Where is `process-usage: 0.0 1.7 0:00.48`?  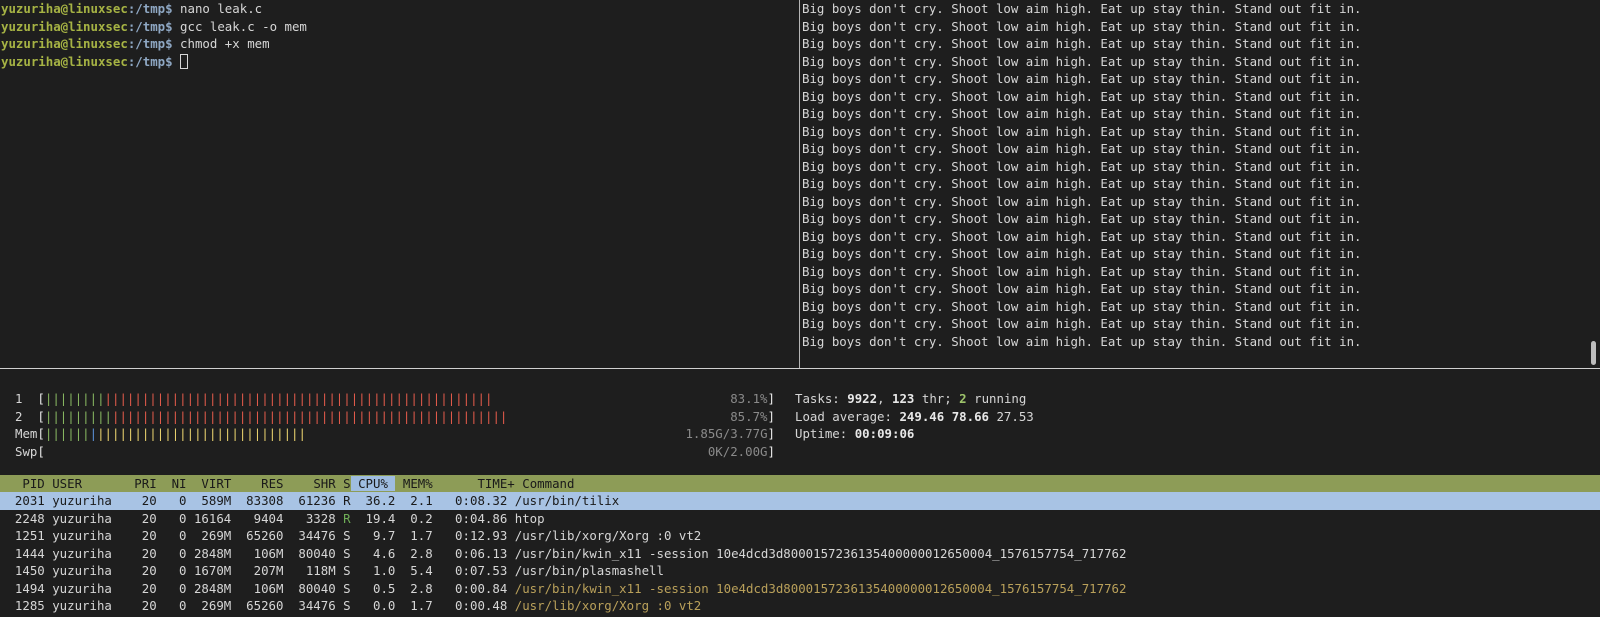 process-usage: 0.0 1.7 0:00.48 is located at coordinates (432, 605).